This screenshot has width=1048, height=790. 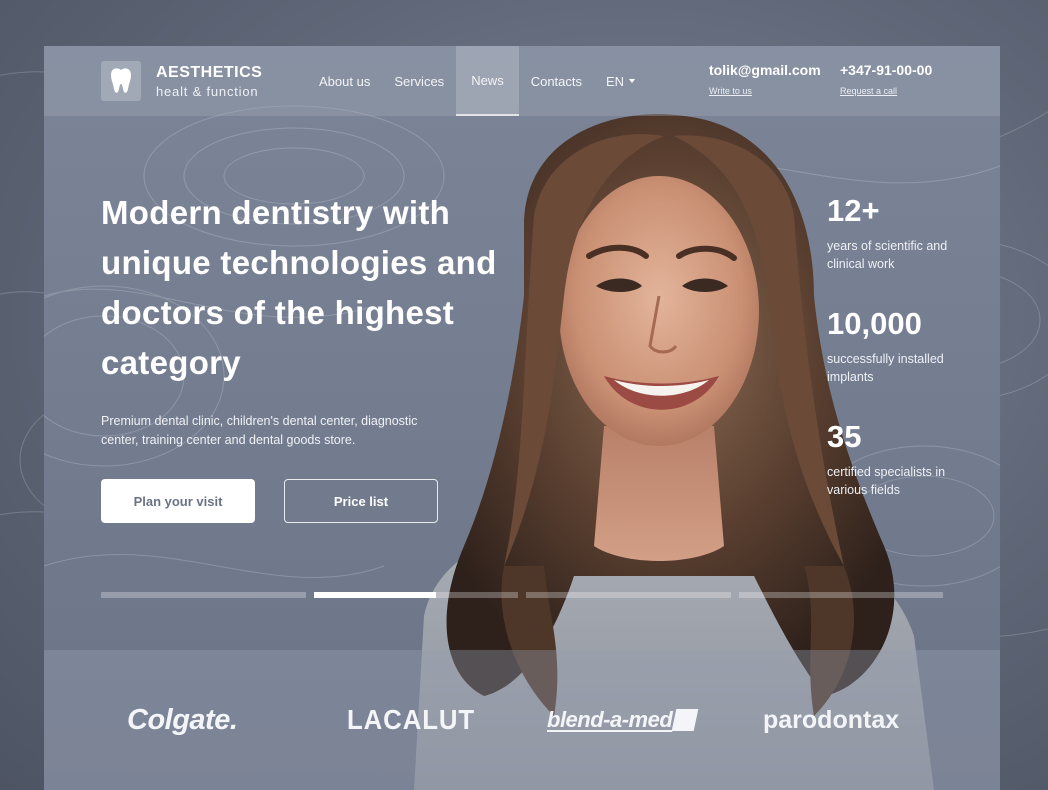 I want to click on request-call-link: Request a call, so click(x=886, y=91).